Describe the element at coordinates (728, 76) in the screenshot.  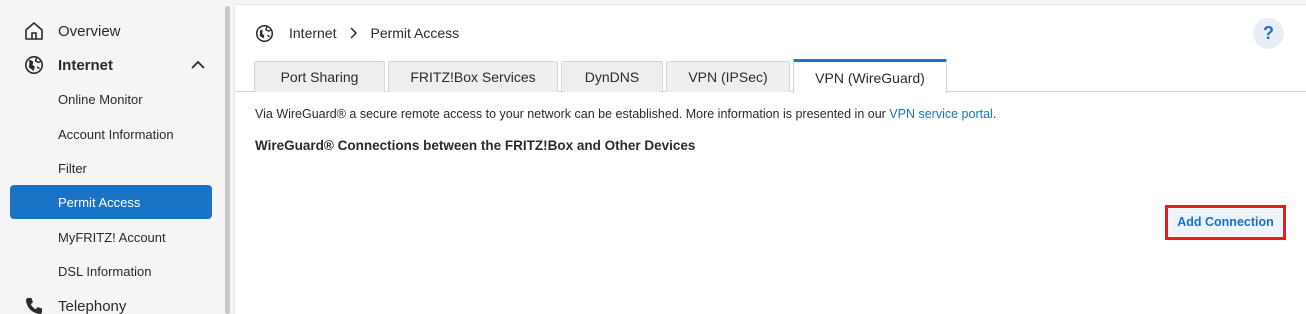
I see `tab-vpn-ipsec: VPN (IPSec)` at that location.